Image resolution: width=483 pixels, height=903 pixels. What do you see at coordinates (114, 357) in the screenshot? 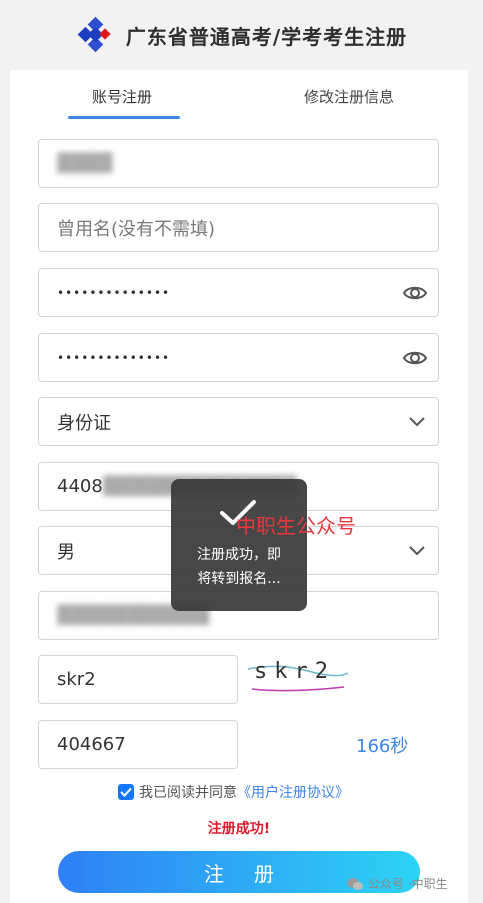
I see `confirm-password-mask: ••••••••••••••` at bounding box center [114, 357].